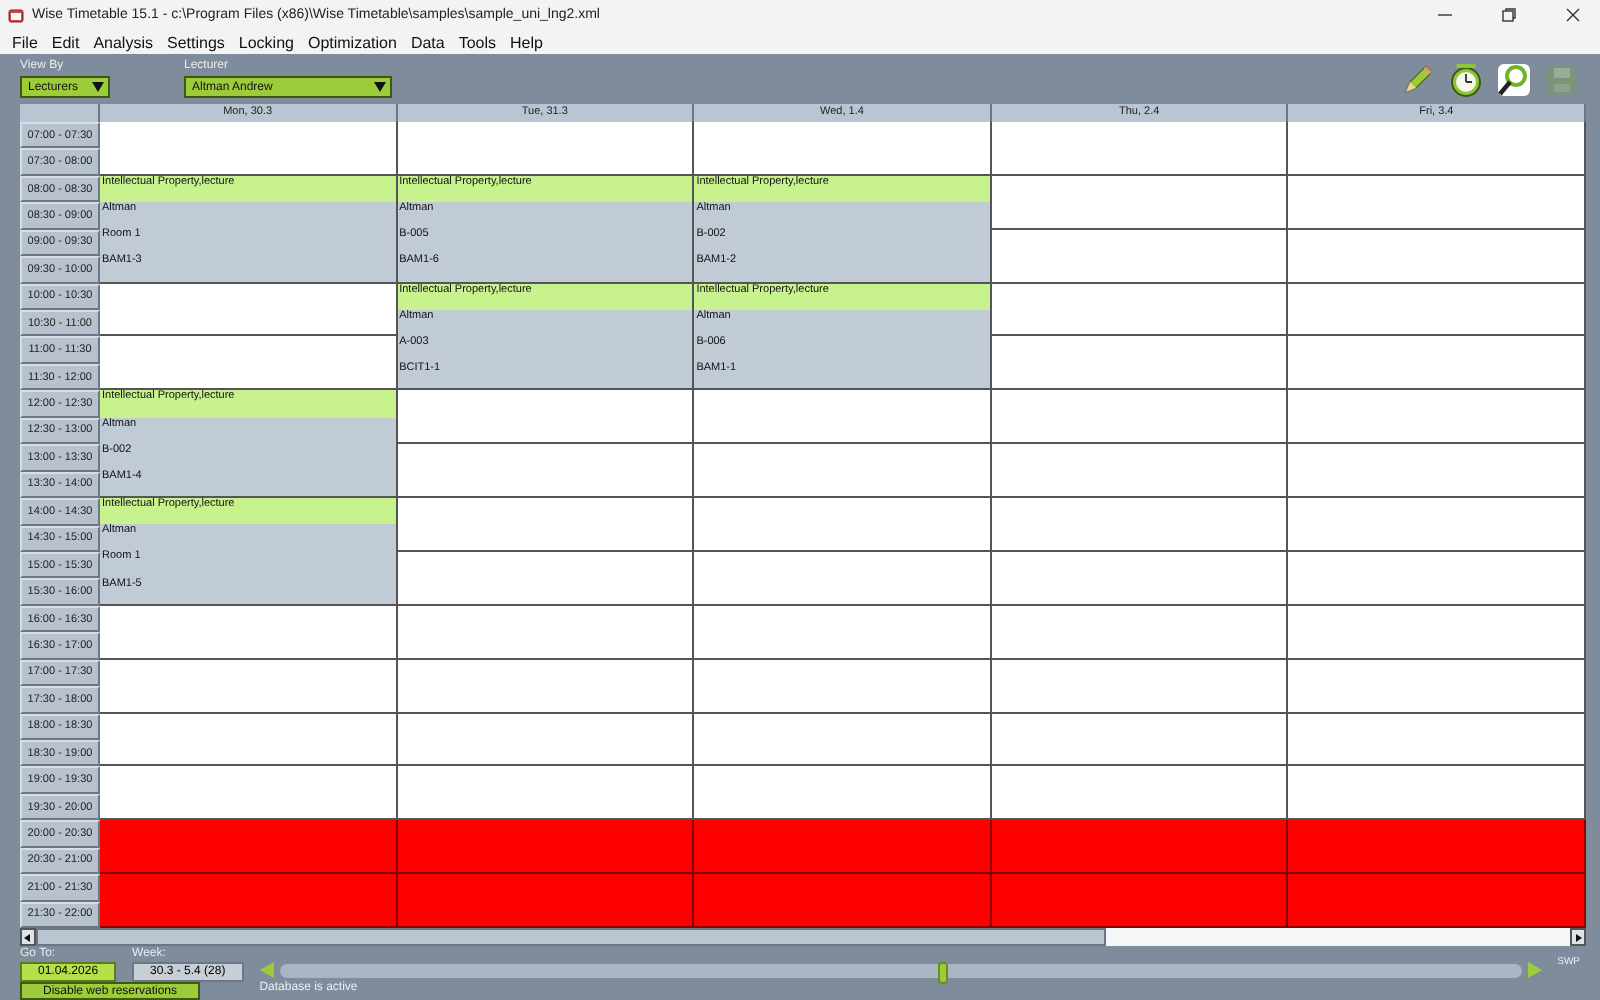  What do you see at coordinates (25, 42) in the screenshot?
I see `menu-item: File` at bounding box center [25, 42].